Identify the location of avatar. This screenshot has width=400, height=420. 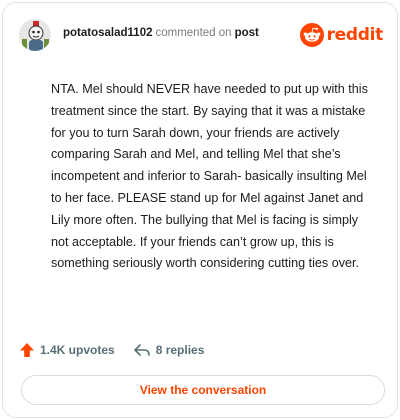
(35, 35).